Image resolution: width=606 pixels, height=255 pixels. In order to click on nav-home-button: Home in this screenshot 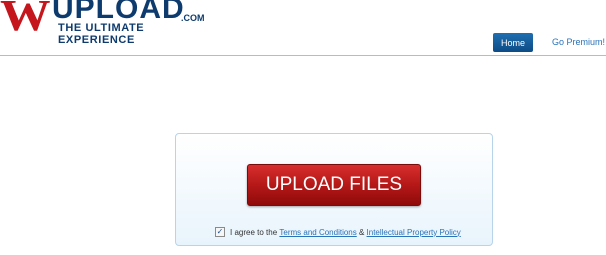, I will do `click(513, 42)`.